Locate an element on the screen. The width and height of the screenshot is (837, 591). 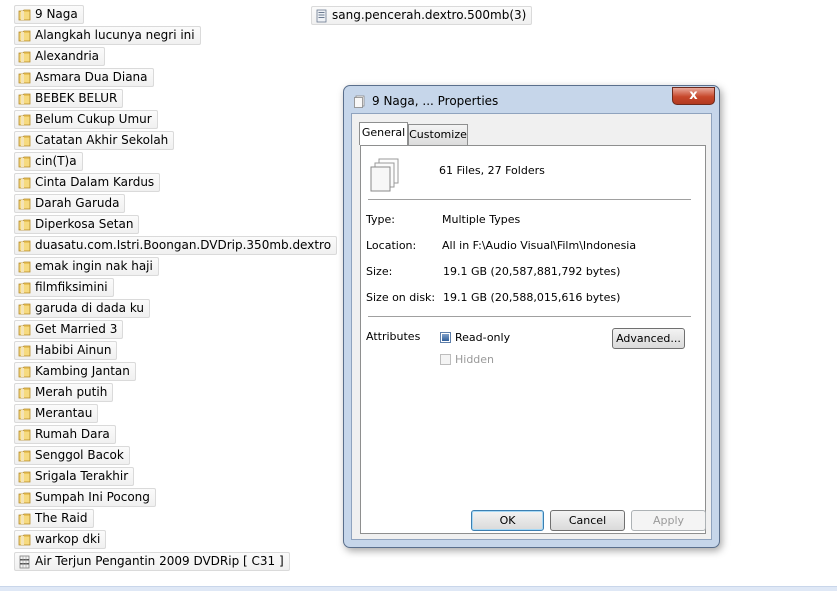
location-label: Location: is located at coordinates (391, 245).